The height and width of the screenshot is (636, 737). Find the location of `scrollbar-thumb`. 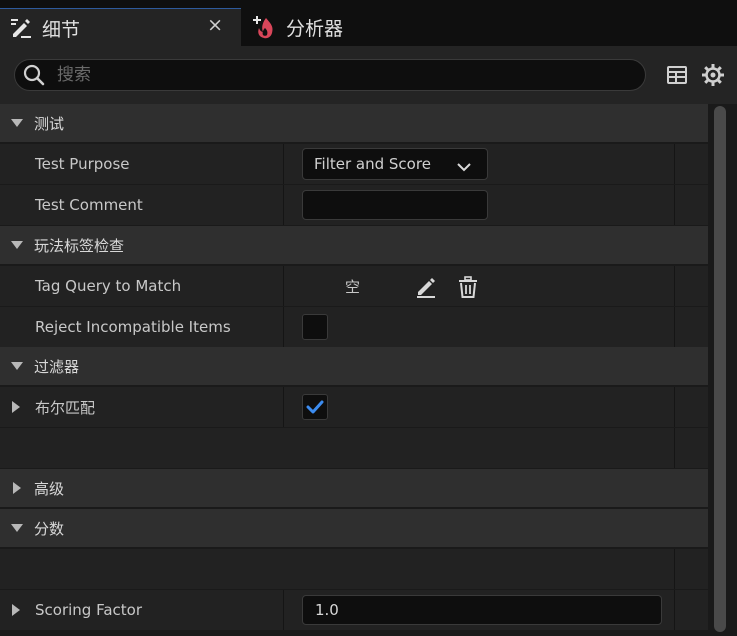

scrollbar-thumb is located at coordinates (720, 369).